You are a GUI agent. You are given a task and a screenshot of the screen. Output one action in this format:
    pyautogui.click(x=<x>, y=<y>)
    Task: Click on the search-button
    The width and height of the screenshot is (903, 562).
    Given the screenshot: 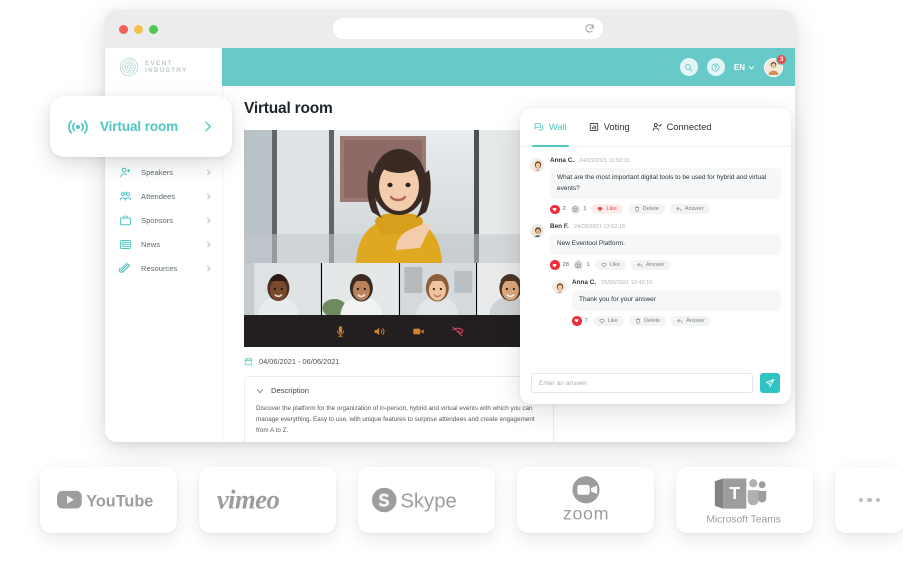 What is the action you would take?
    pyautogui.click(x=688, y=67)
    